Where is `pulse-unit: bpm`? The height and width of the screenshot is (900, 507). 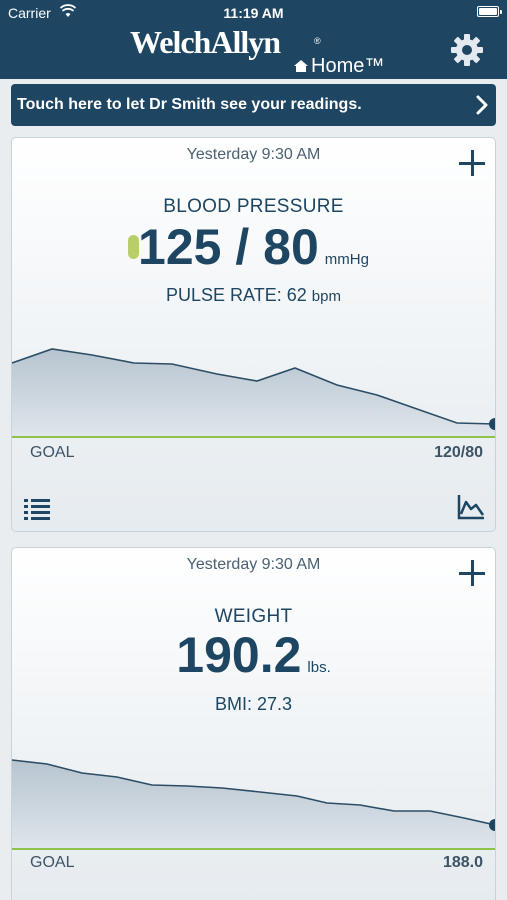 pulse-unit: bpm is located at coordinates (326, 296).